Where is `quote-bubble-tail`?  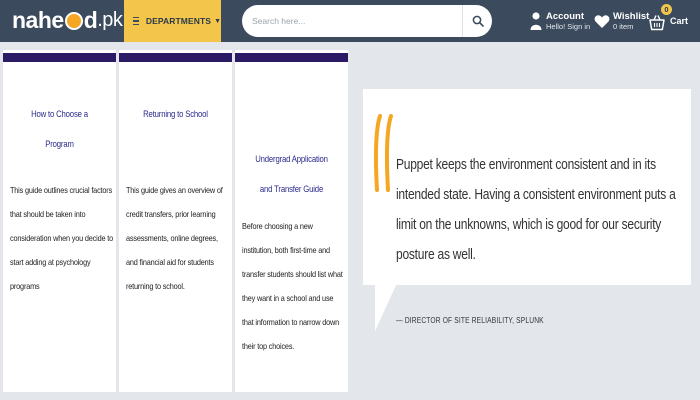 quote-bubble-tail is located at coordinates (386, 307).